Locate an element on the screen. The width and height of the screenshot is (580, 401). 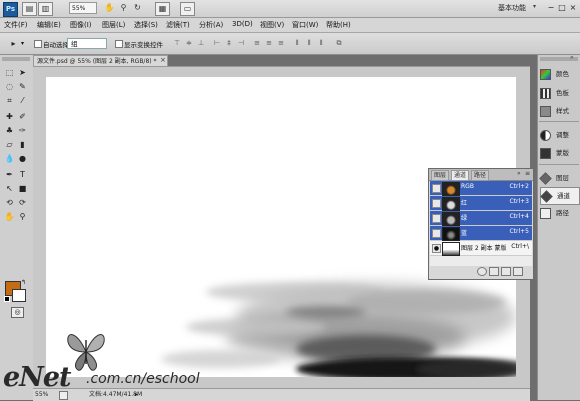
channel-row-mask: ● 图层 2 副本 蒙版 Ctrl+\ is located at coordinates (481, 248).